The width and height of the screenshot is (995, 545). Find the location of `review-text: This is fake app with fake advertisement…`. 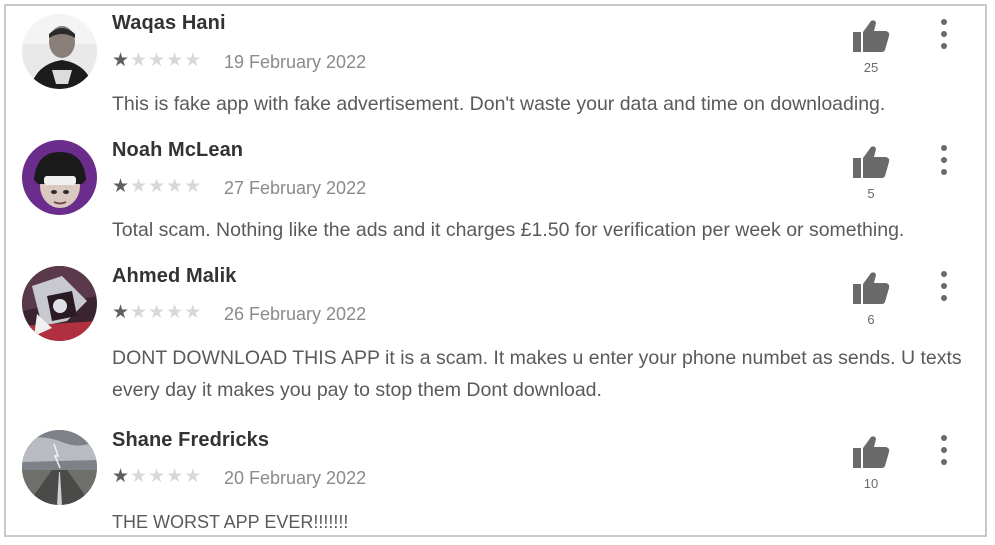

review-text: This is fake app with fake advertisement… is located at coordinates (499, 104).